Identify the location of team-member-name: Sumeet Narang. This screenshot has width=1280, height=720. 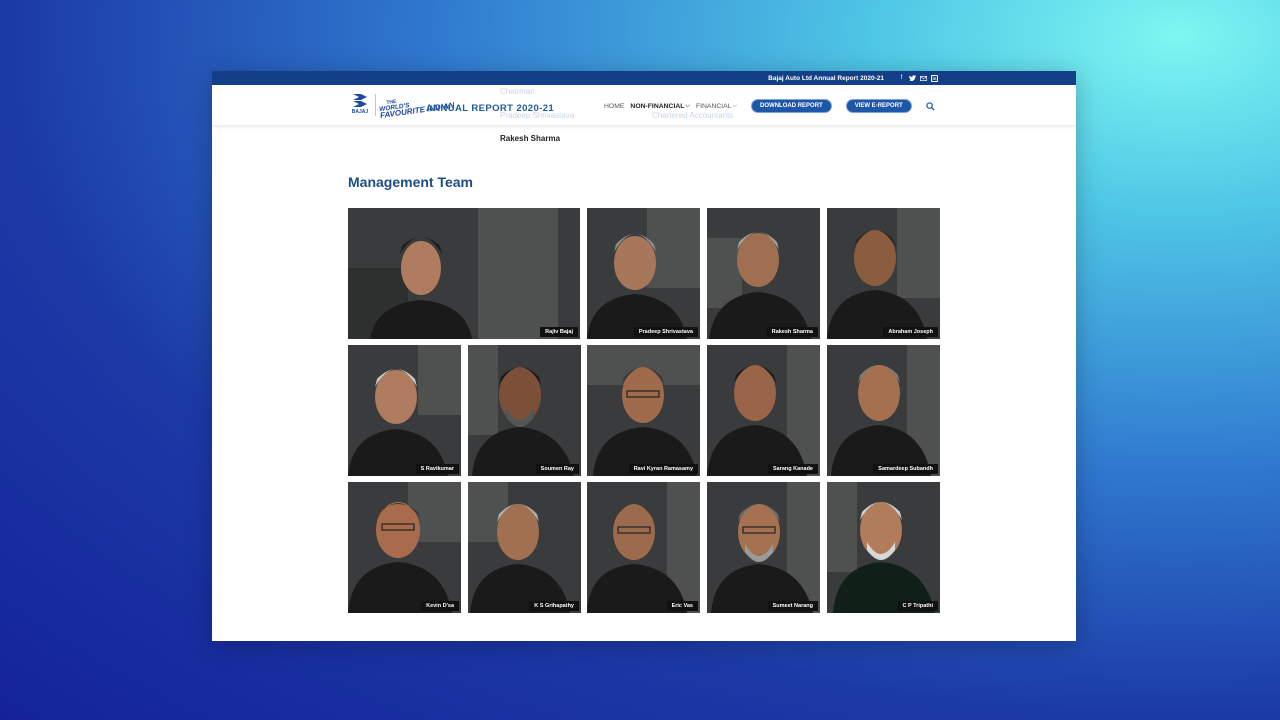
(792, 606).